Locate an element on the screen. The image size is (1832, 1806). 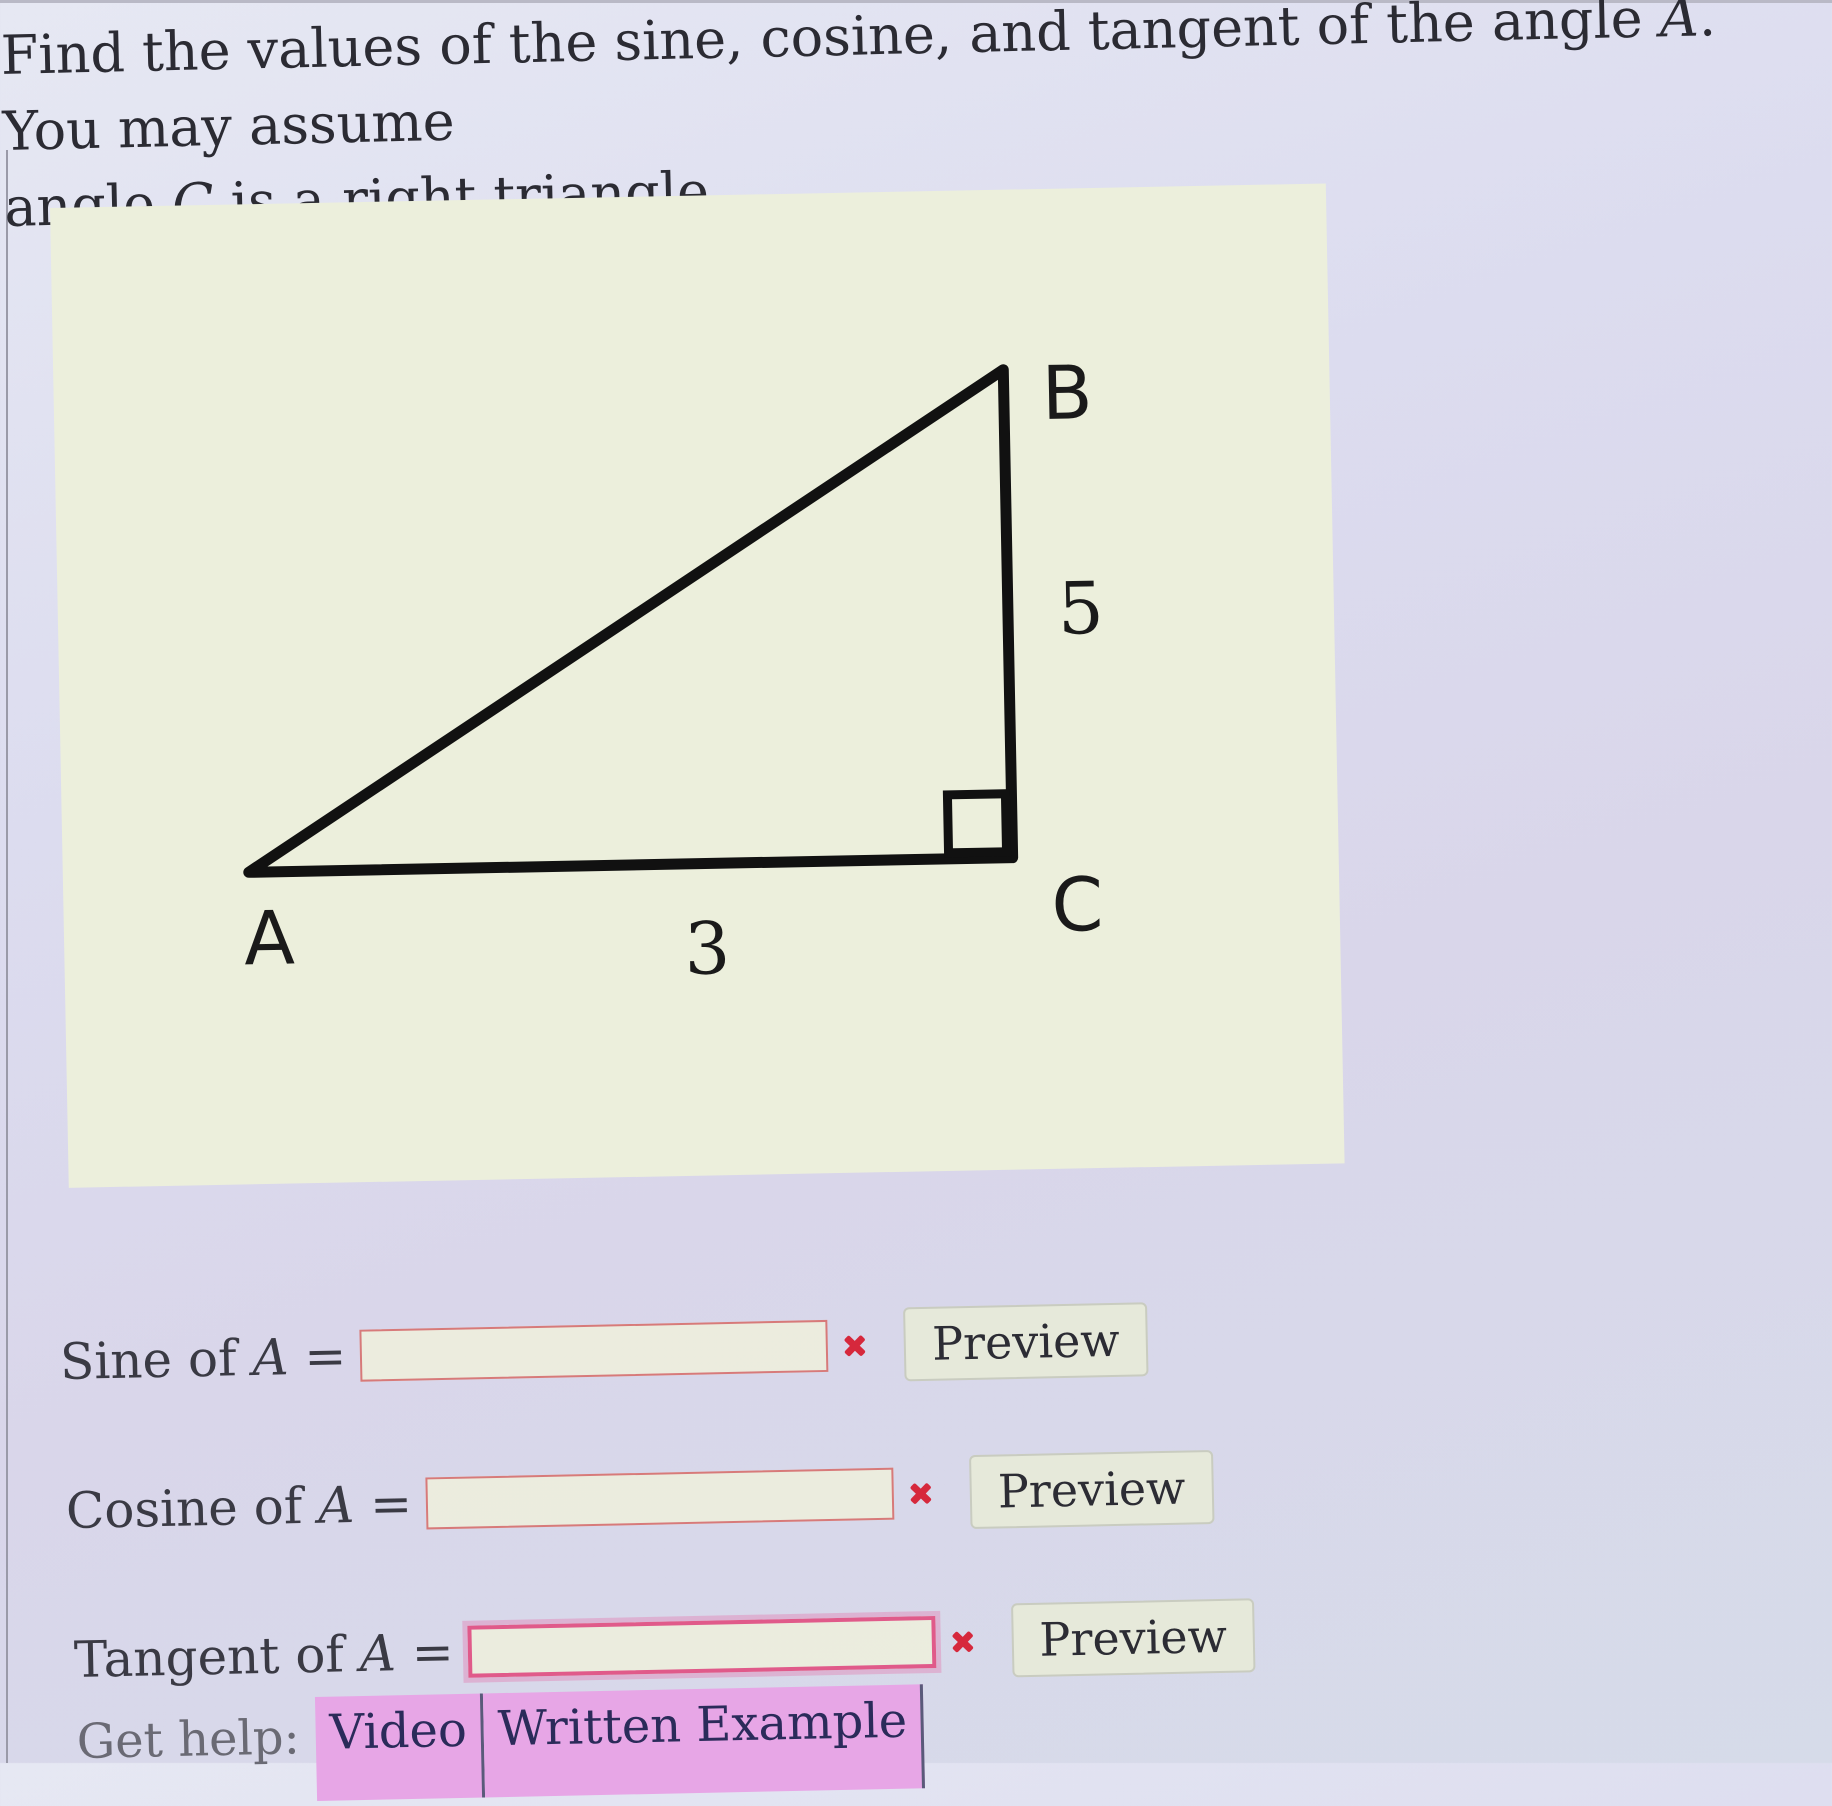
vertex-c-label: C is located at coordinates (1077, 905).